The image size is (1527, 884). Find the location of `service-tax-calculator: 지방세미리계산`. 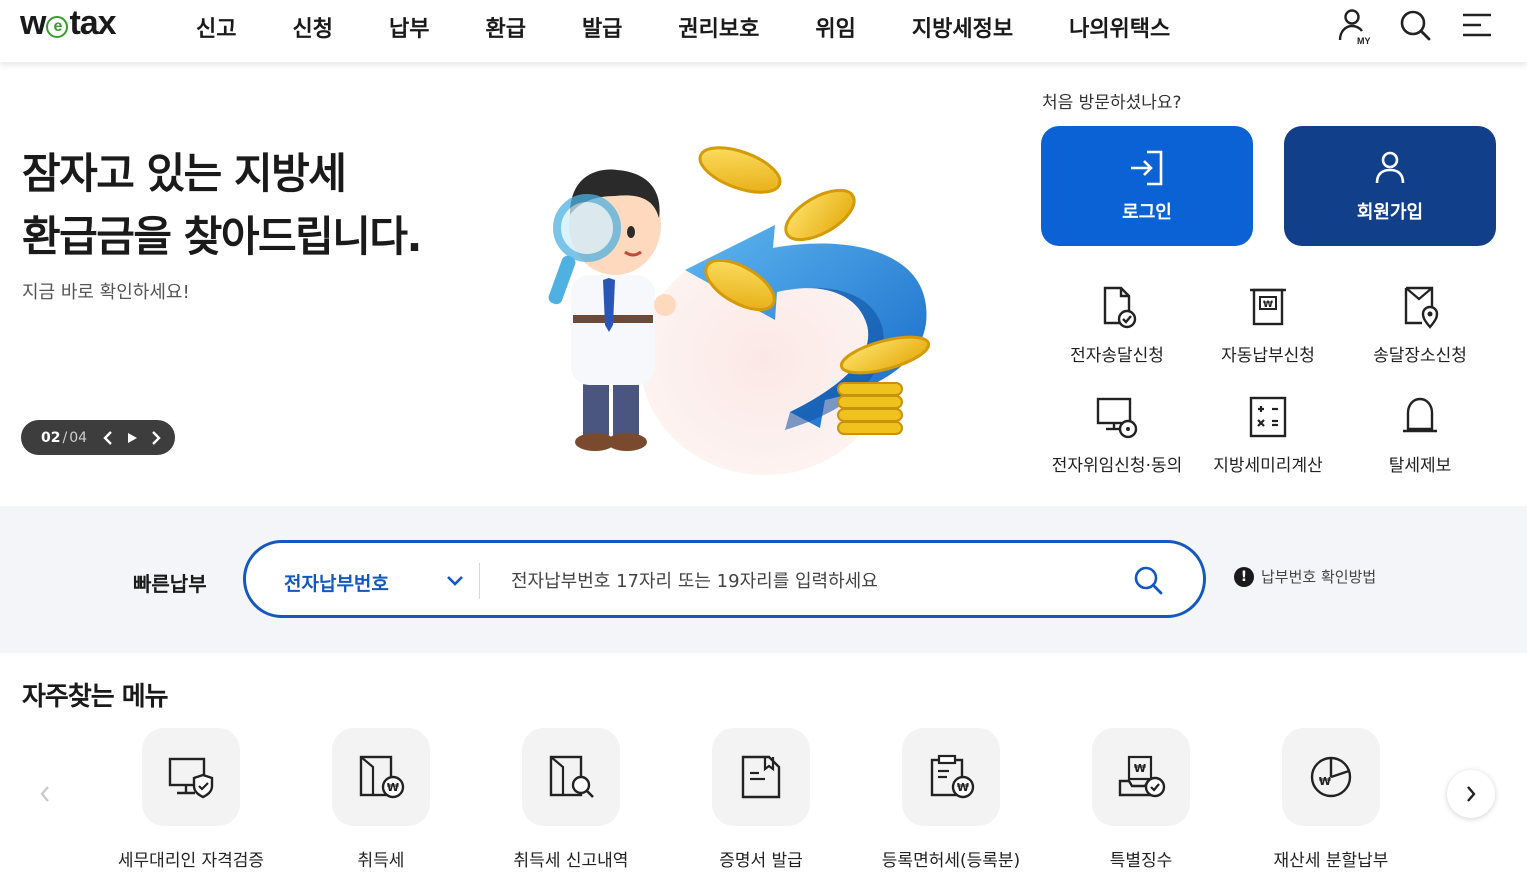

service-tax-calculator: 지방세미리계산 is located at coordinates (1268, 434).